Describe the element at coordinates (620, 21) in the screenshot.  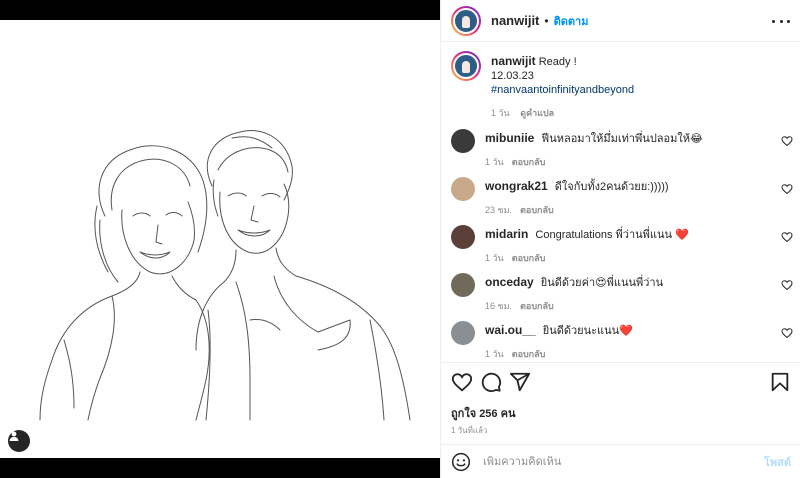
I see `post-header: nanwijit • ติดตาม` at that location.